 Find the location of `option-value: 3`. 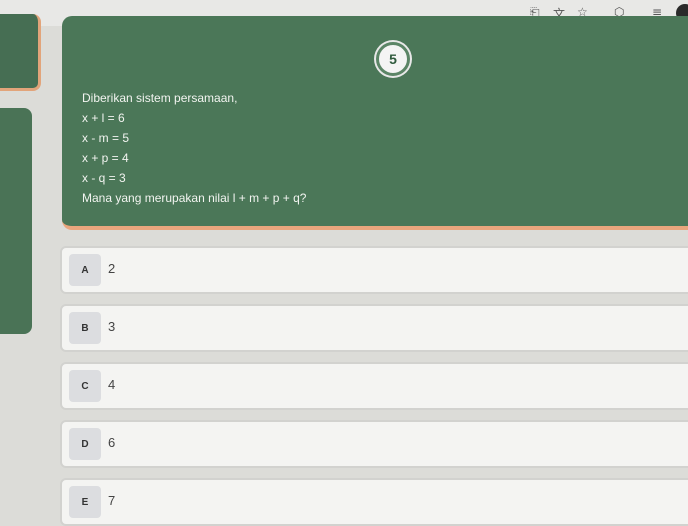

option-value: 3 is located at coordinates (112, 326).